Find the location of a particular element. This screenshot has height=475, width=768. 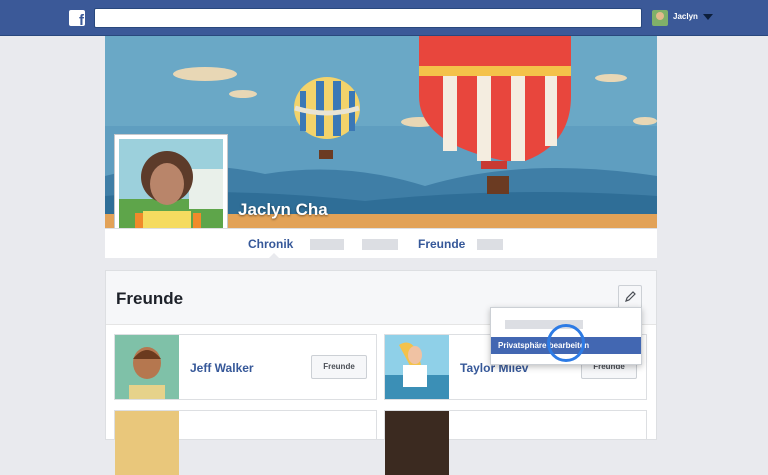

avatar-face is located at coordinates (660, 16).